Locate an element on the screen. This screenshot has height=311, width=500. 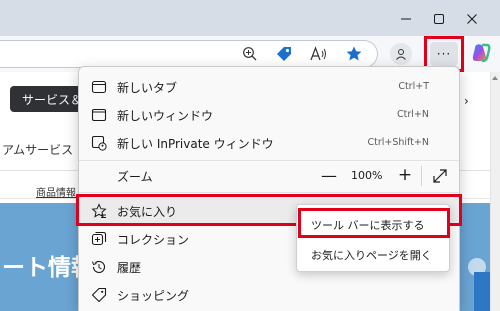
fullscreen-icon is located at coordinates (440, 176).